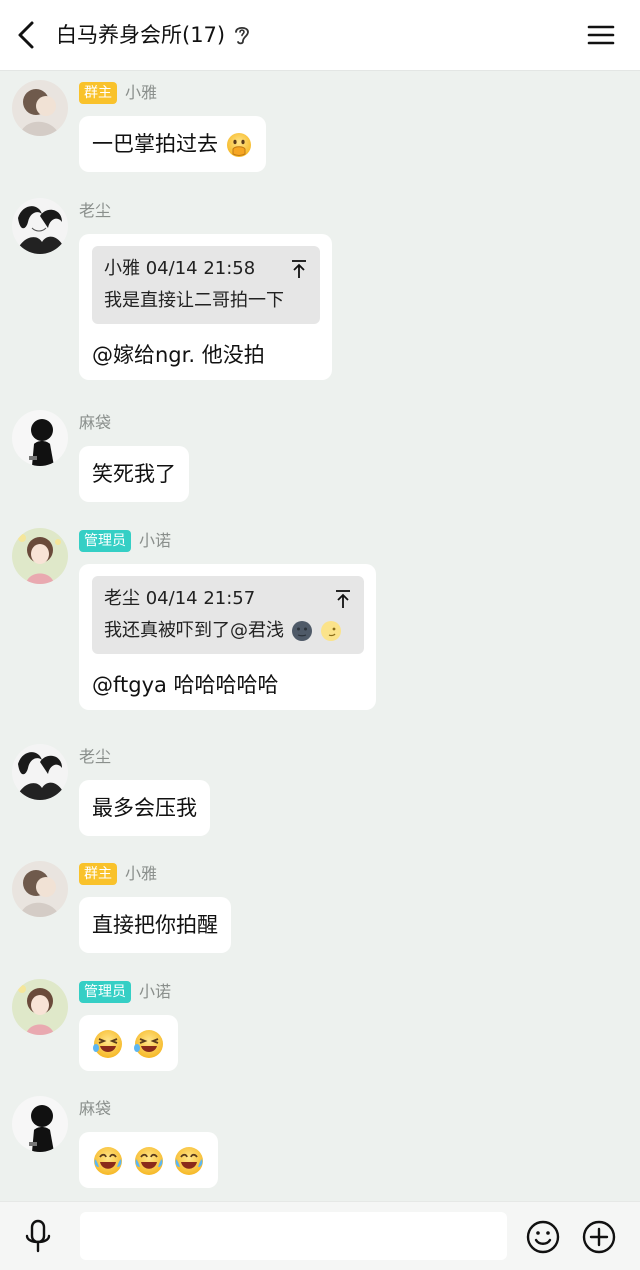 The width and height of the screenshot is (640, 1270). I want to click on new-moon-face-icon, so click(301, 631).